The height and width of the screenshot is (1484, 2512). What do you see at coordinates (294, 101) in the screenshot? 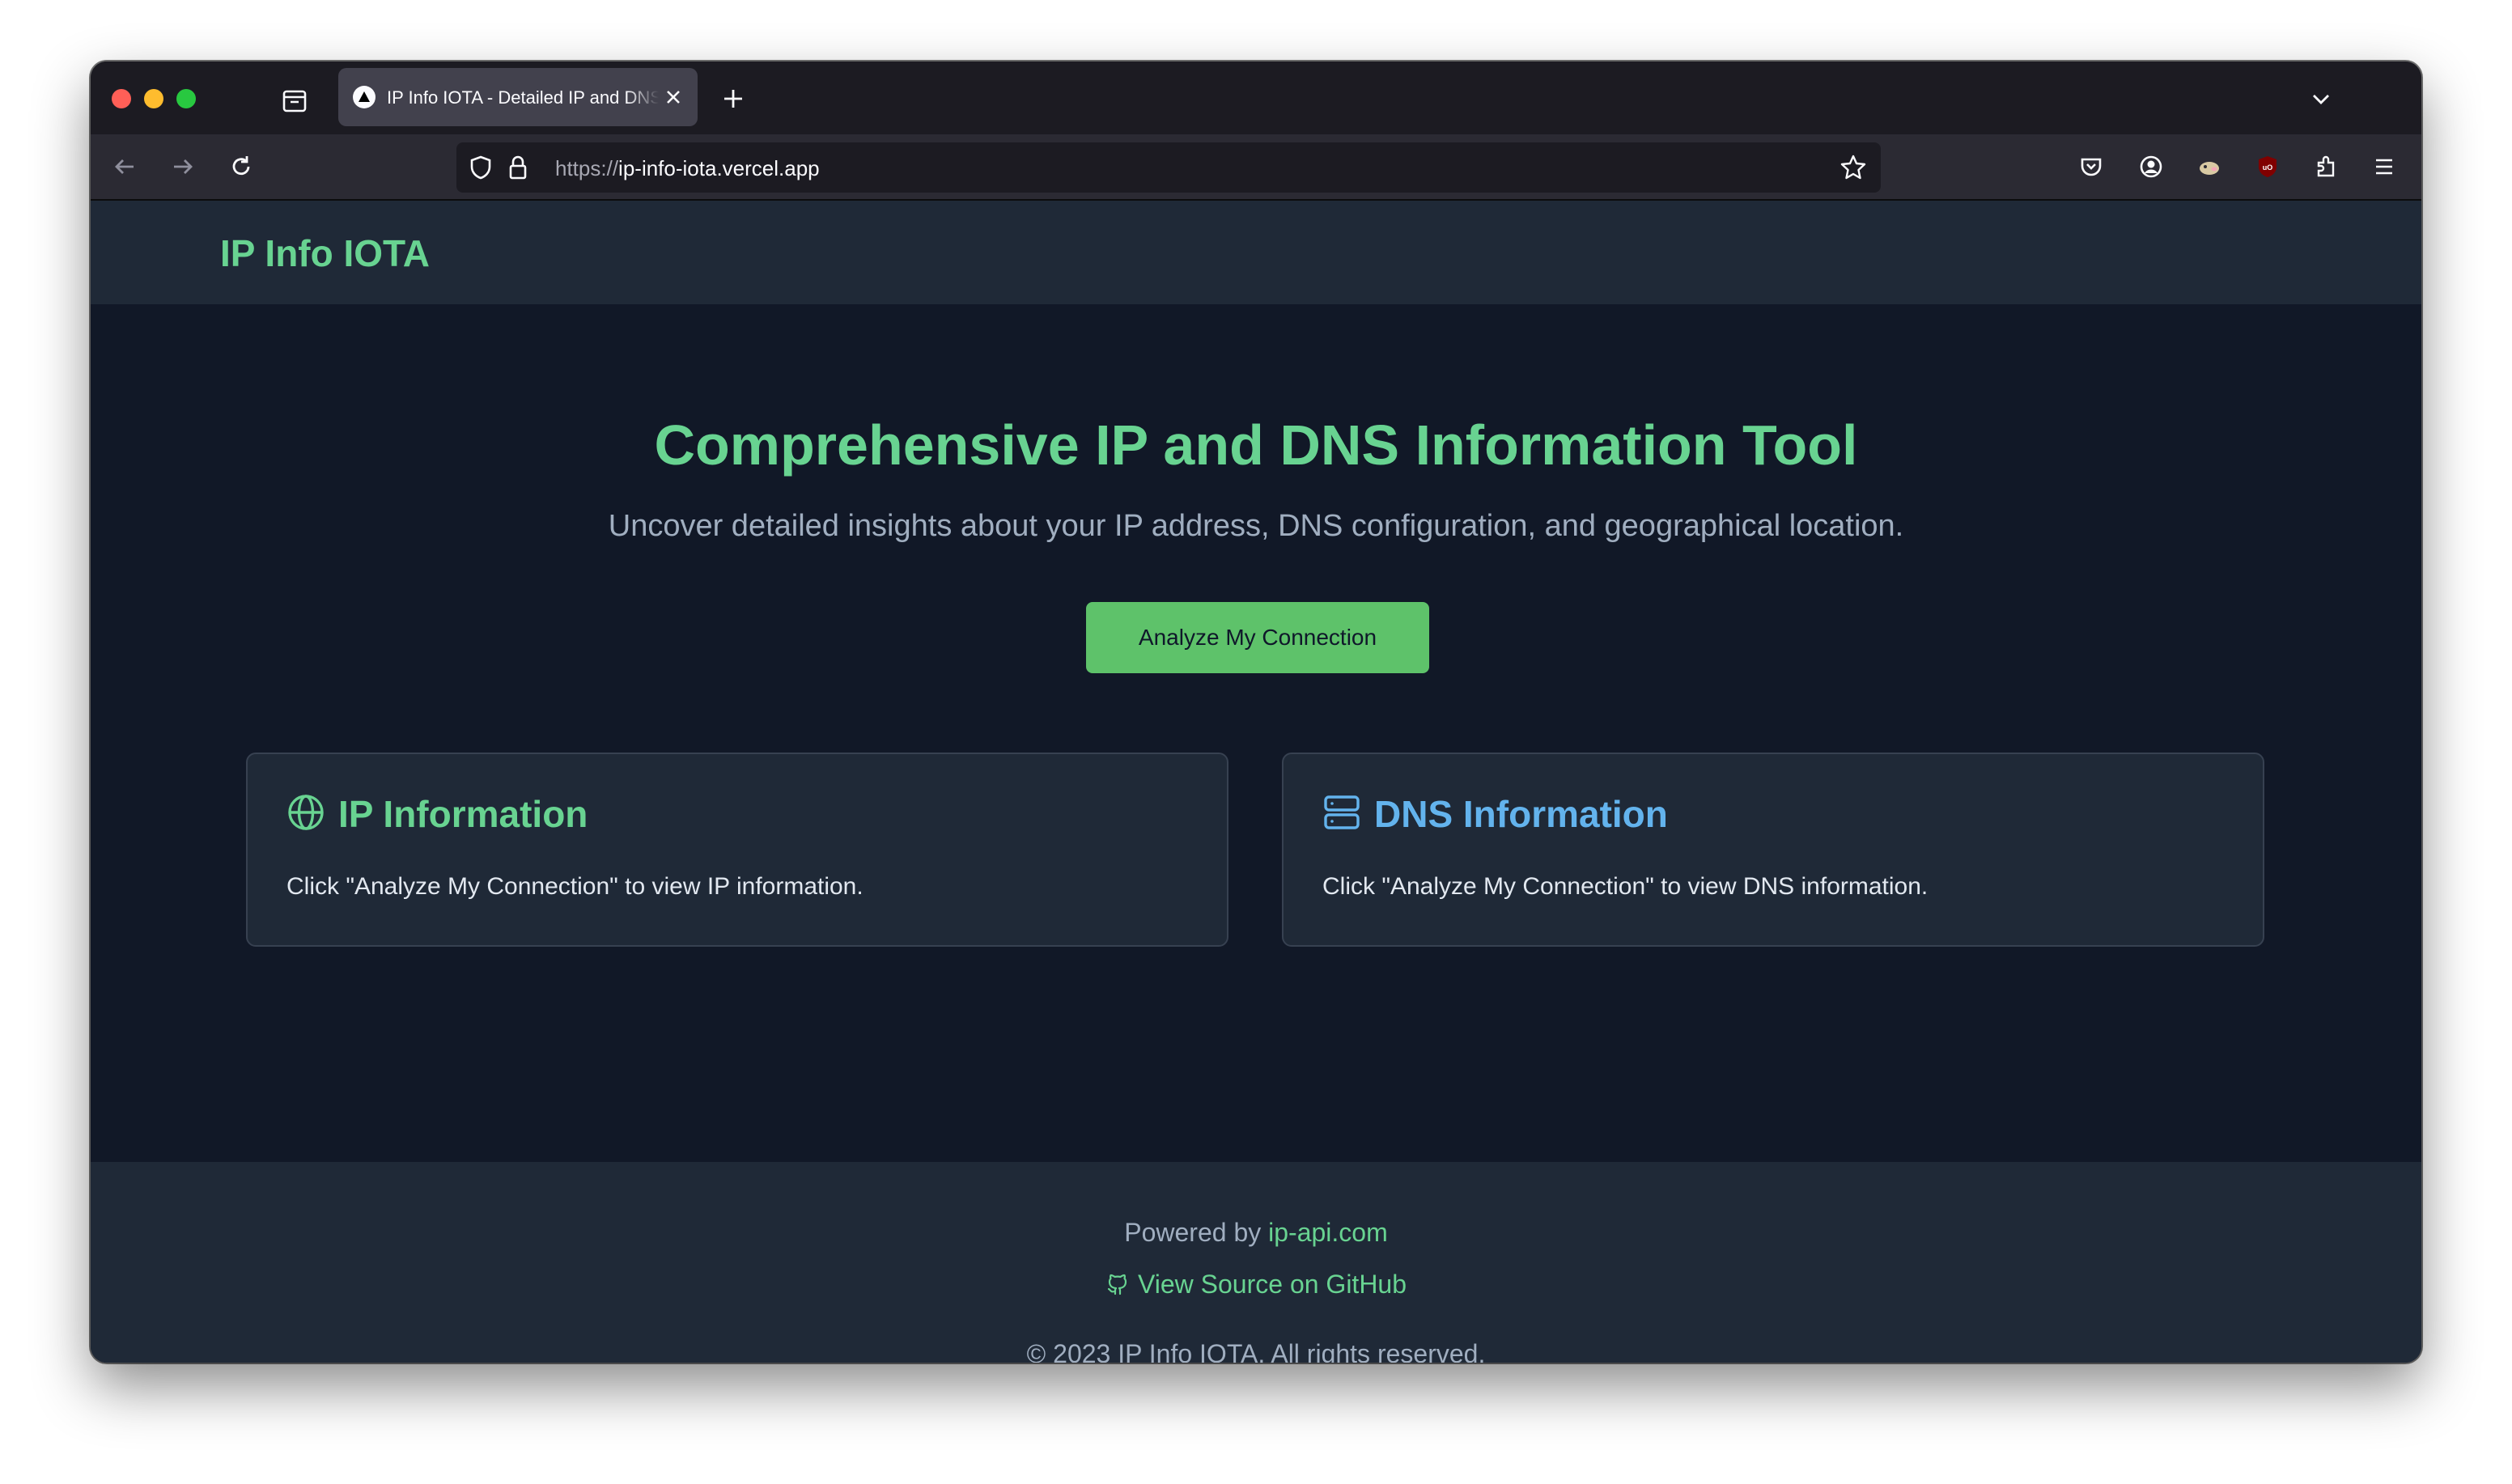
I see `tab-manager-icon` at bounding box center [294, 101].